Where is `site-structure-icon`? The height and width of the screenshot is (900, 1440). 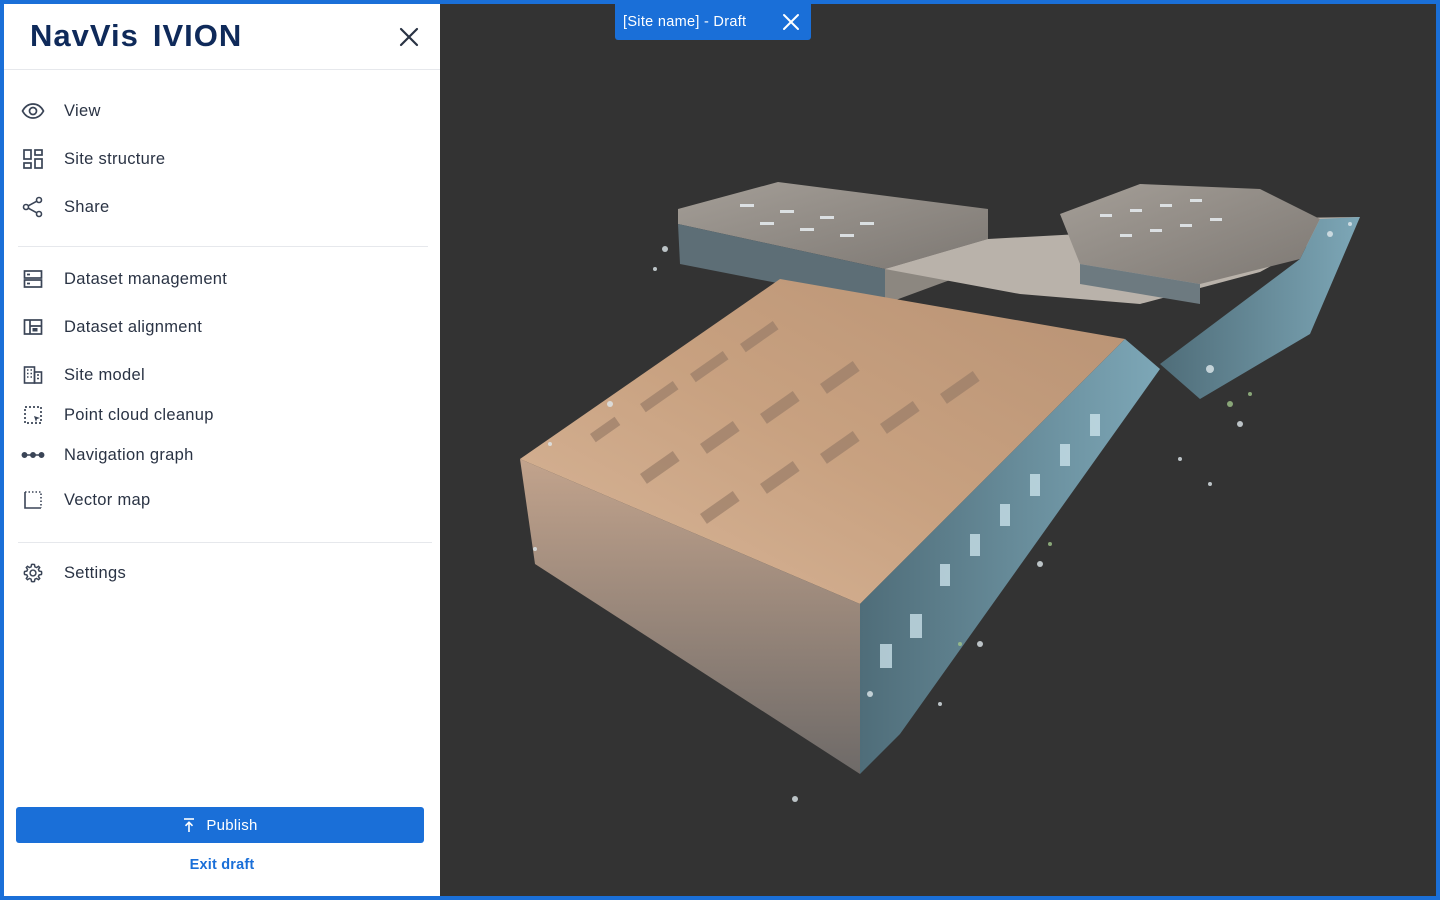
site-structure-icon is located at coordinates (33, 159).